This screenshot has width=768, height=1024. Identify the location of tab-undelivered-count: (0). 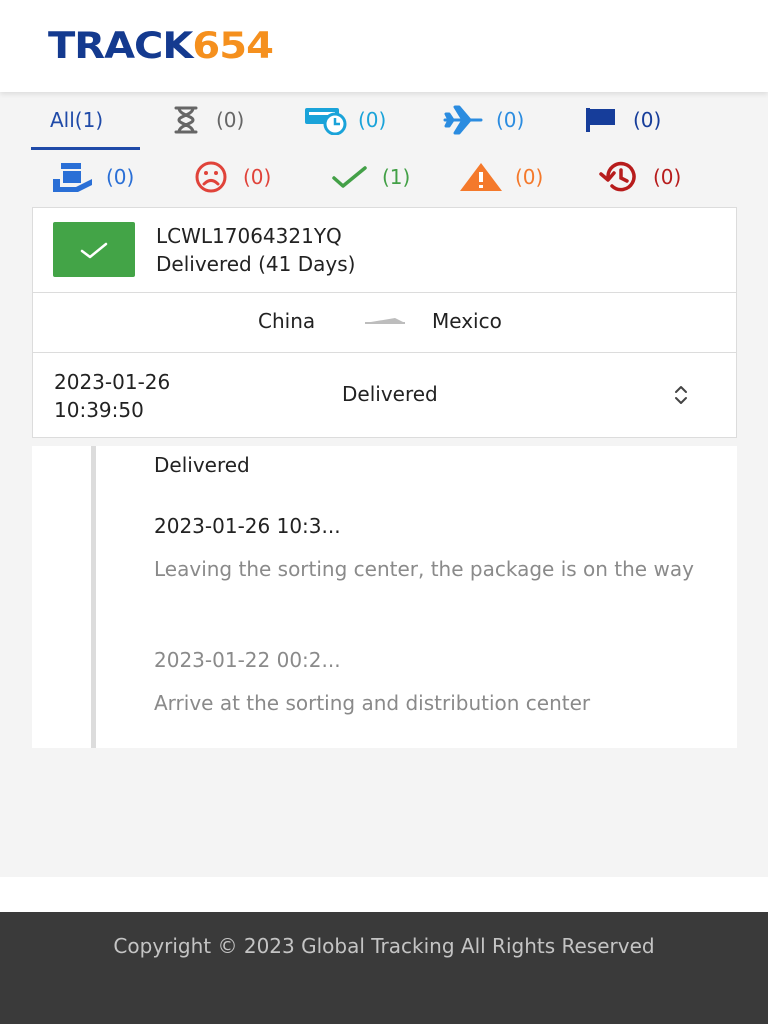
(257, 177).